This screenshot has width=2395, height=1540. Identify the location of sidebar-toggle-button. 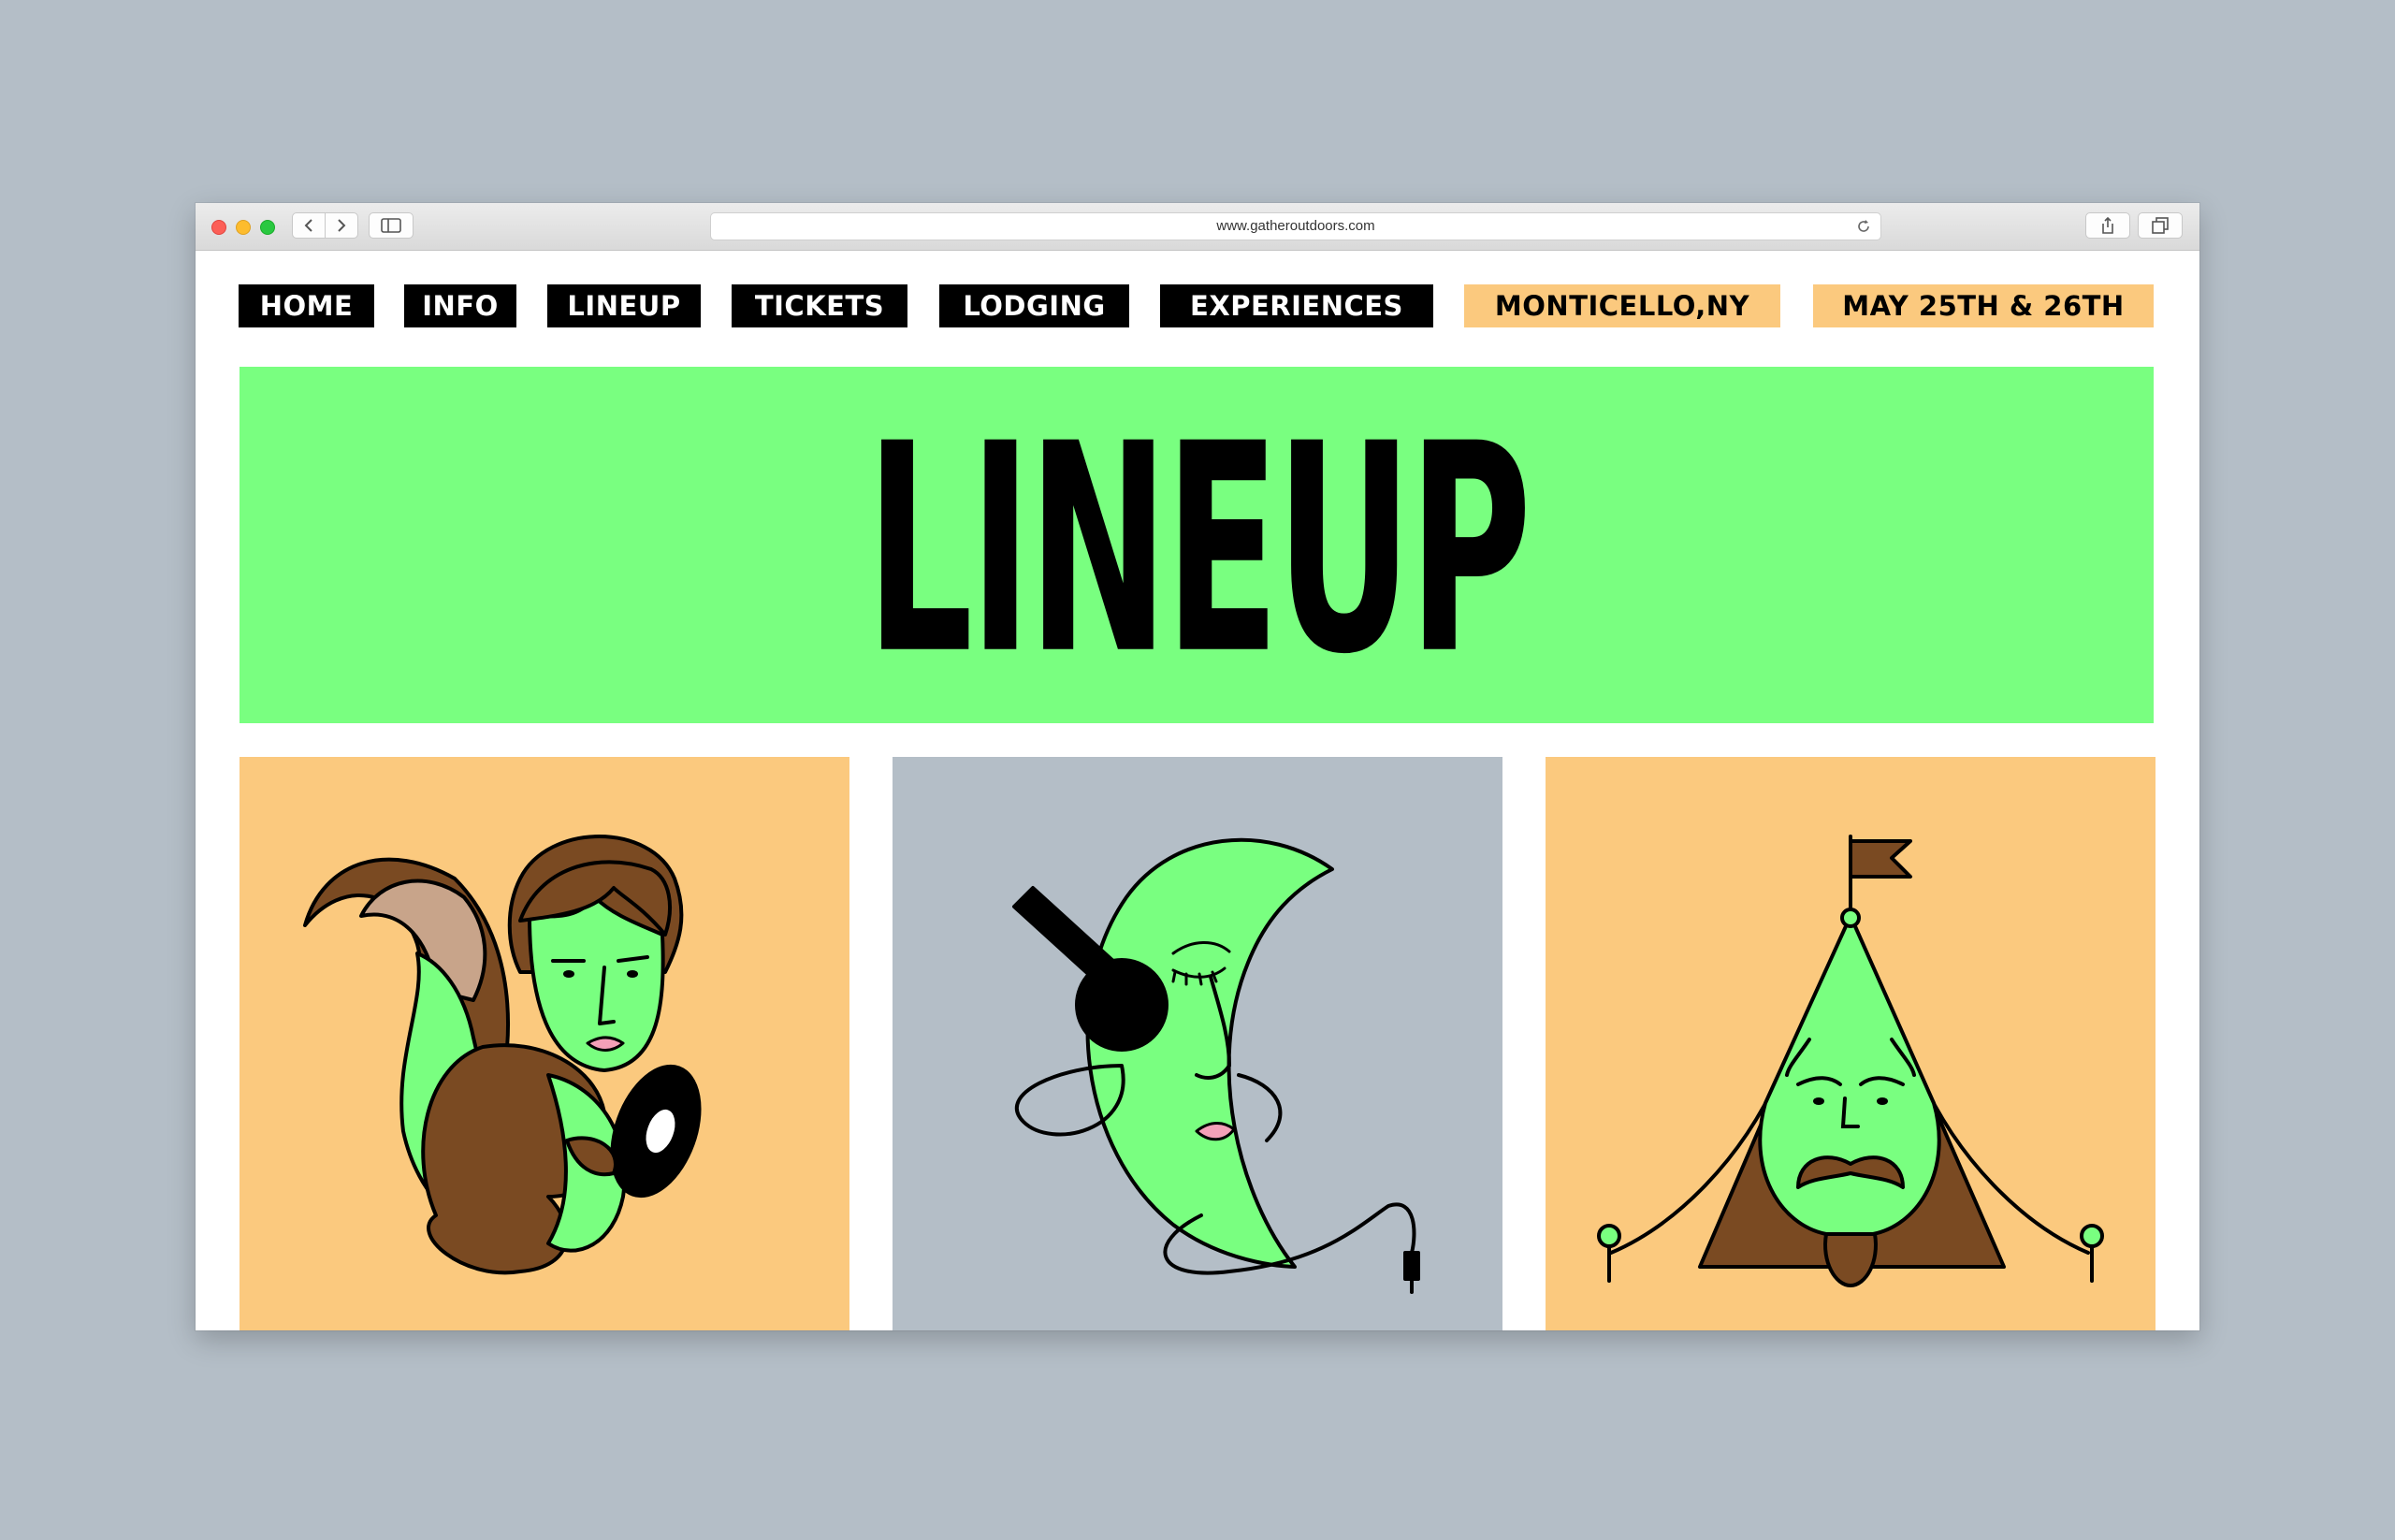
(391, 226).